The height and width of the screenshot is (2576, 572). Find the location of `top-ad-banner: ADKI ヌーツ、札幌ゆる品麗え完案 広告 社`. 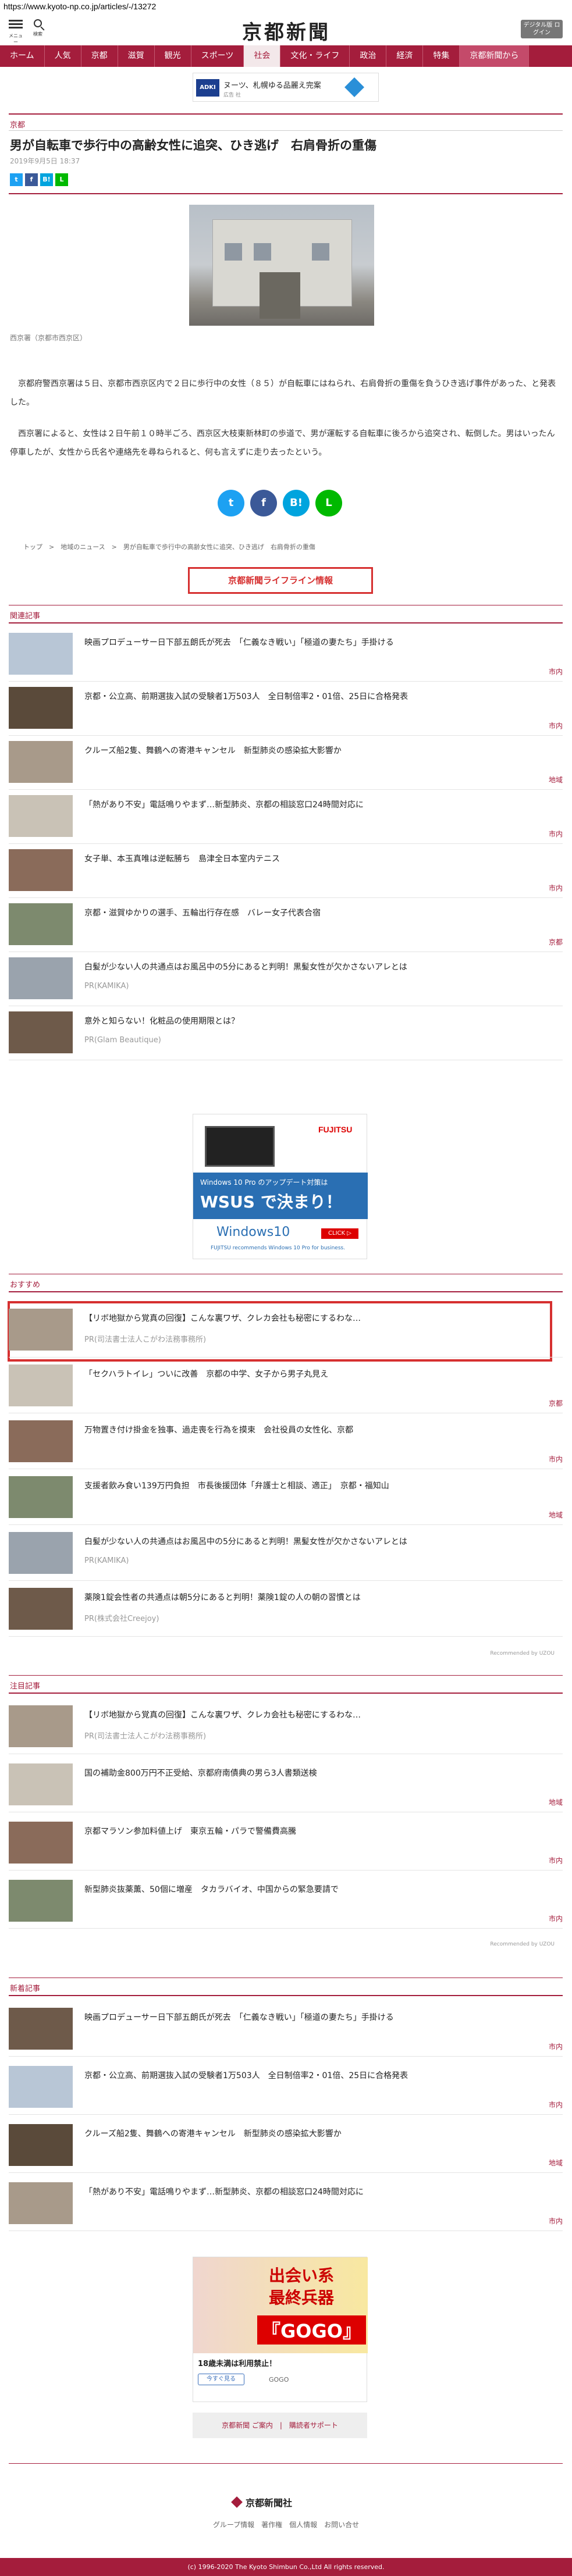

top-ad-banner: ADKI ヌーツ、札幌ゆる品麗え完案 広告 社 is located at coordinates (286, 87).